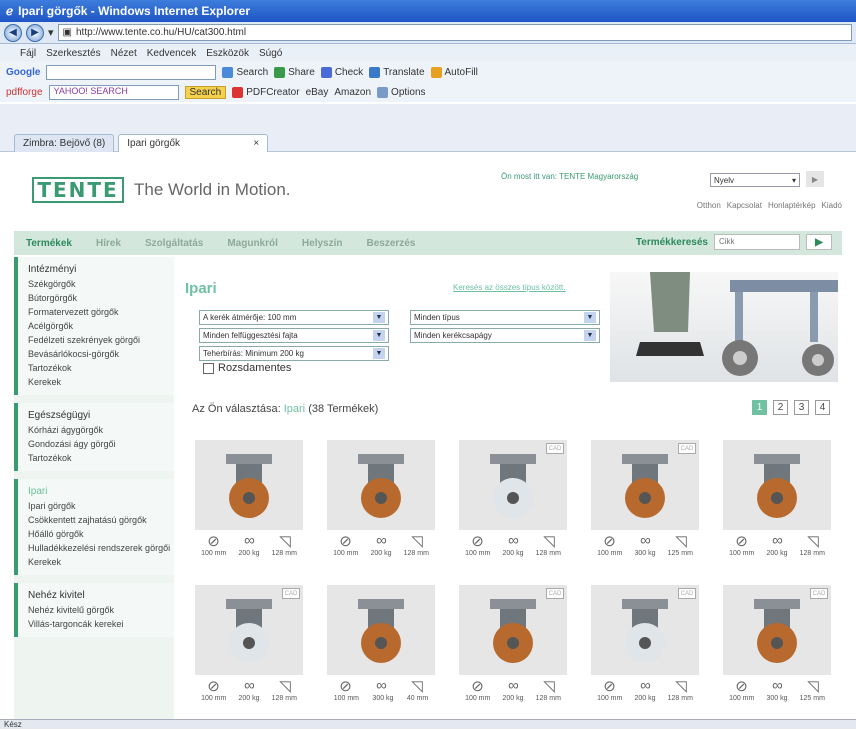  Describe the element at coordinates (113, 92) in the screenshot. I see `yahoo-search-input: YAHOO! SEARCH` at that location.